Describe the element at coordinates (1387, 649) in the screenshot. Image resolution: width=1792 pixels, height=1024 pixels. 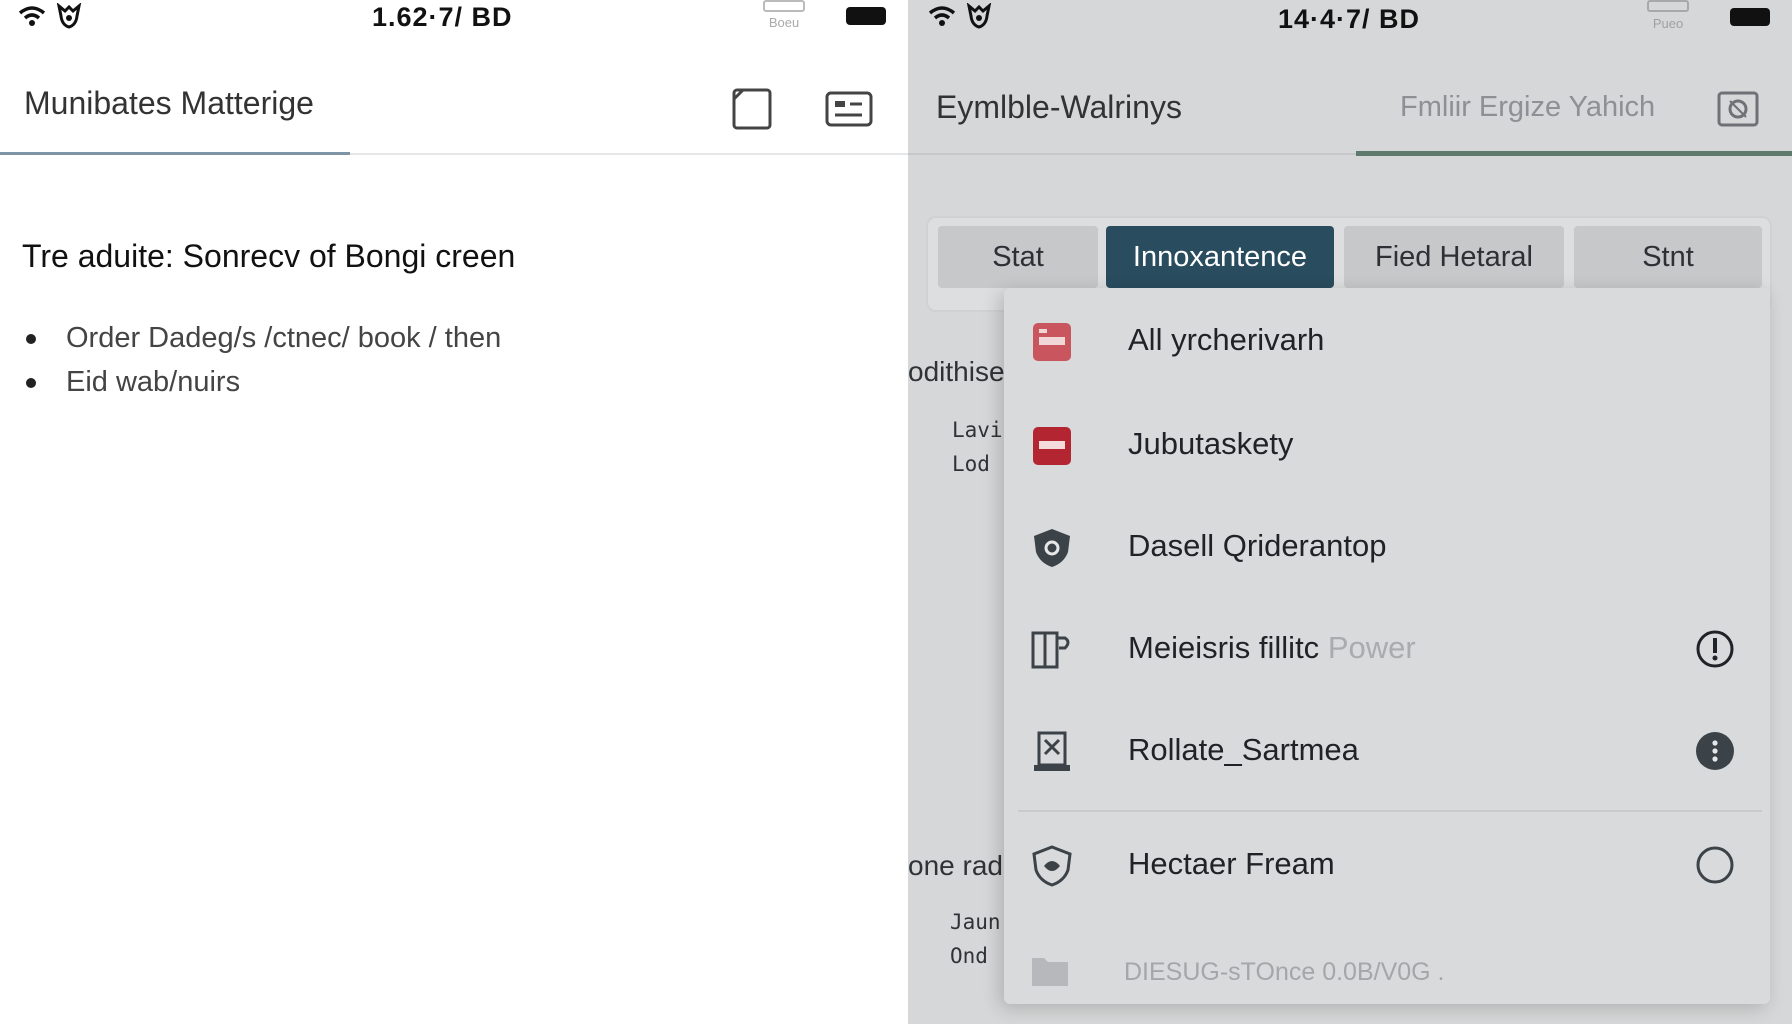
I see `menu-item: Meieisris fillitc Power` at that location.